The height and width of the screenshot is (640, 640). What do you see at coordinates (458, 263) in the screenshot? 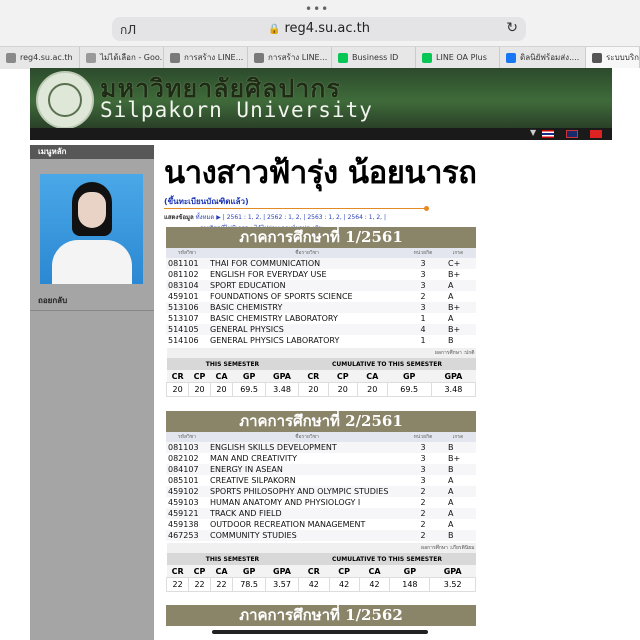
I see `course-grade: C+` at bounding box center [458, 263].